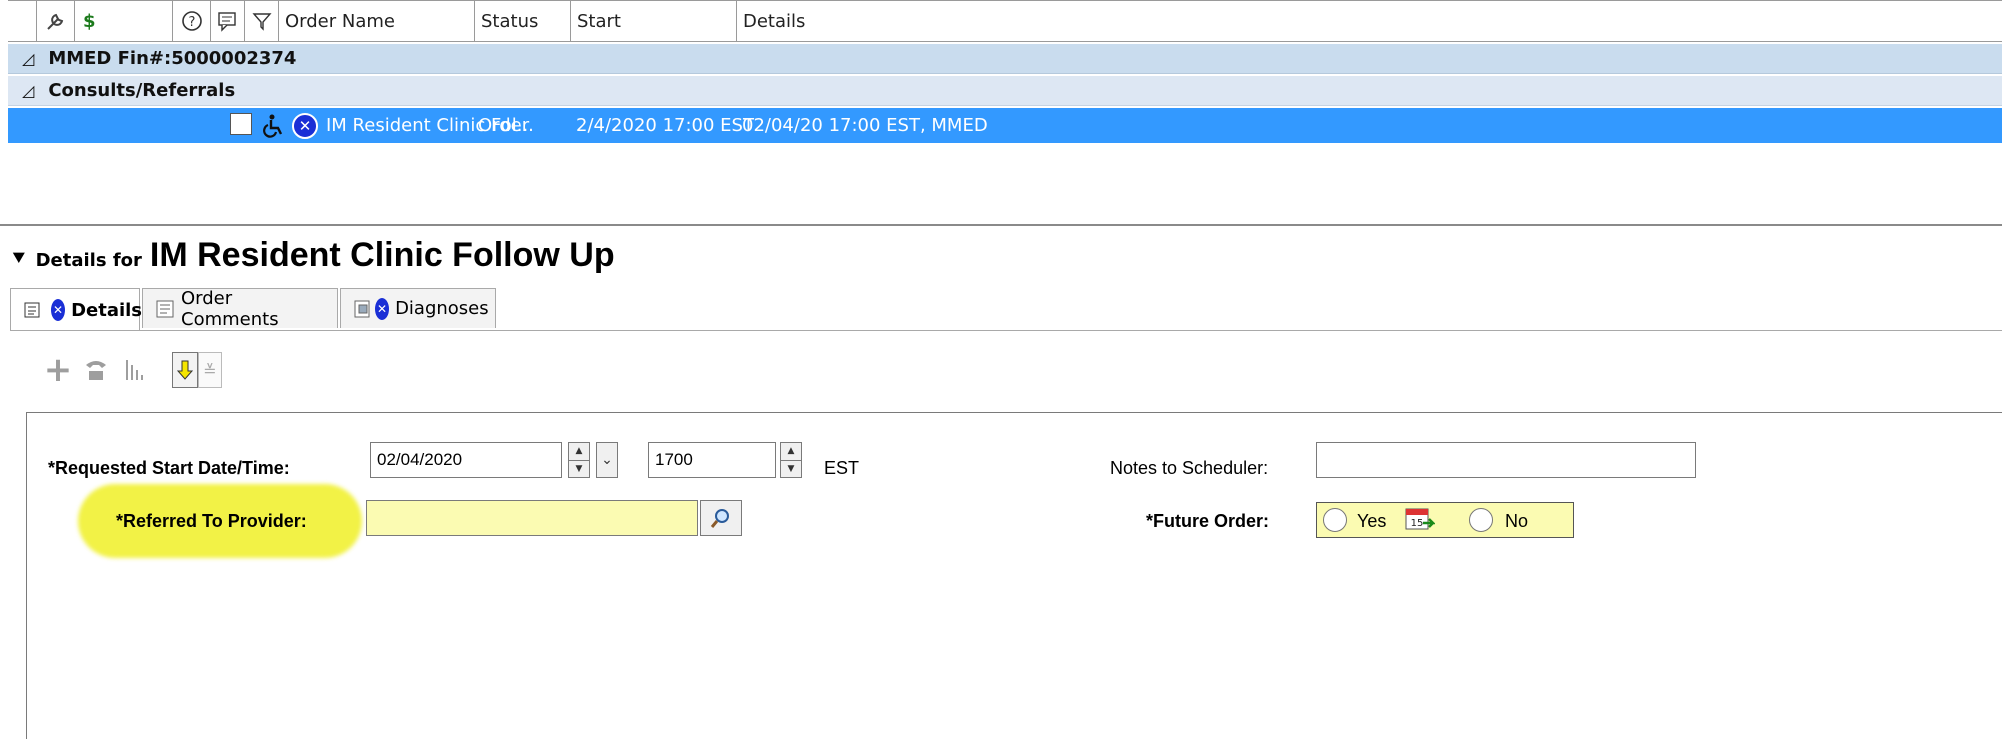 This screenshot has height=739, width=2002. Describe the element at coordinates (273, 125) in the screenshot. I see `wheelchair-icon` at that location.